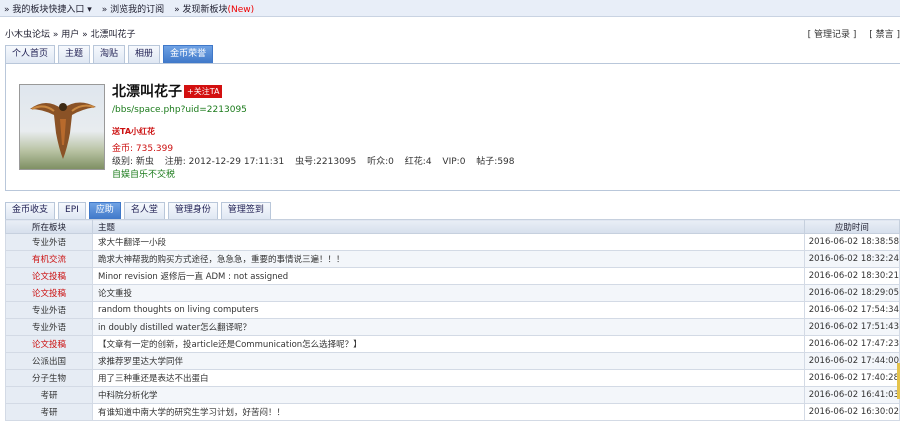 The image size is (900, 421). I want to click on topic-cell: 用了三种重还是表达不出蛋白, so click(448, 378).